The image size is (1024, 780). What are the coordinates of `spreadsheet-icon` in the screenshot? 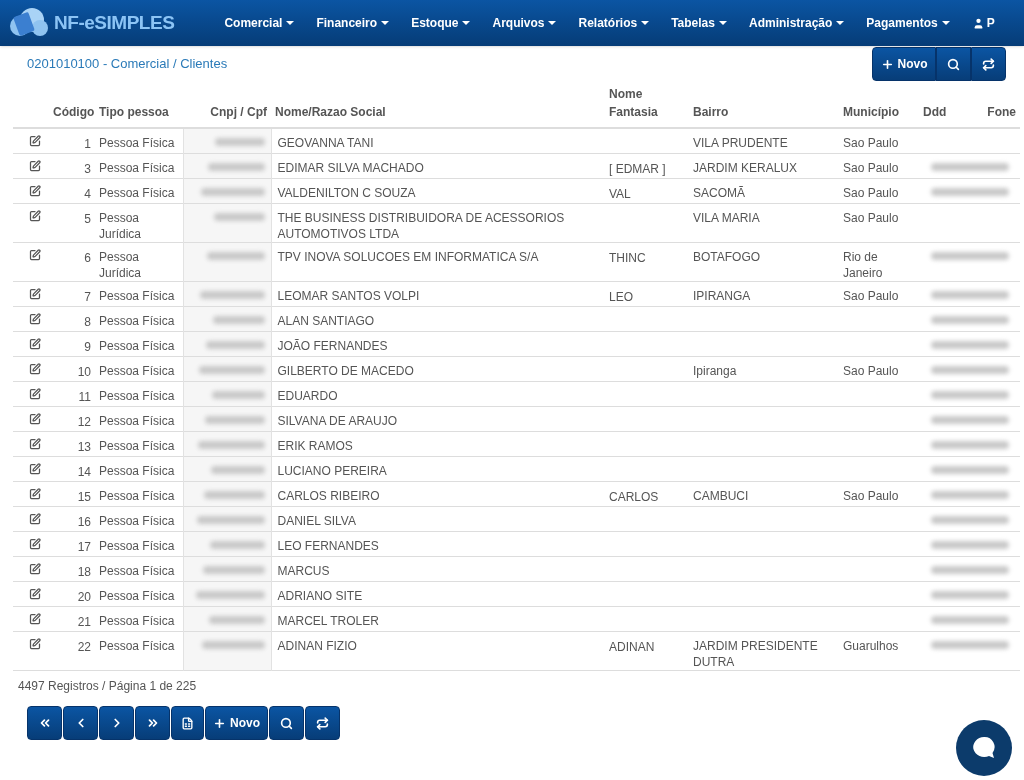 It's located at (187, 723).